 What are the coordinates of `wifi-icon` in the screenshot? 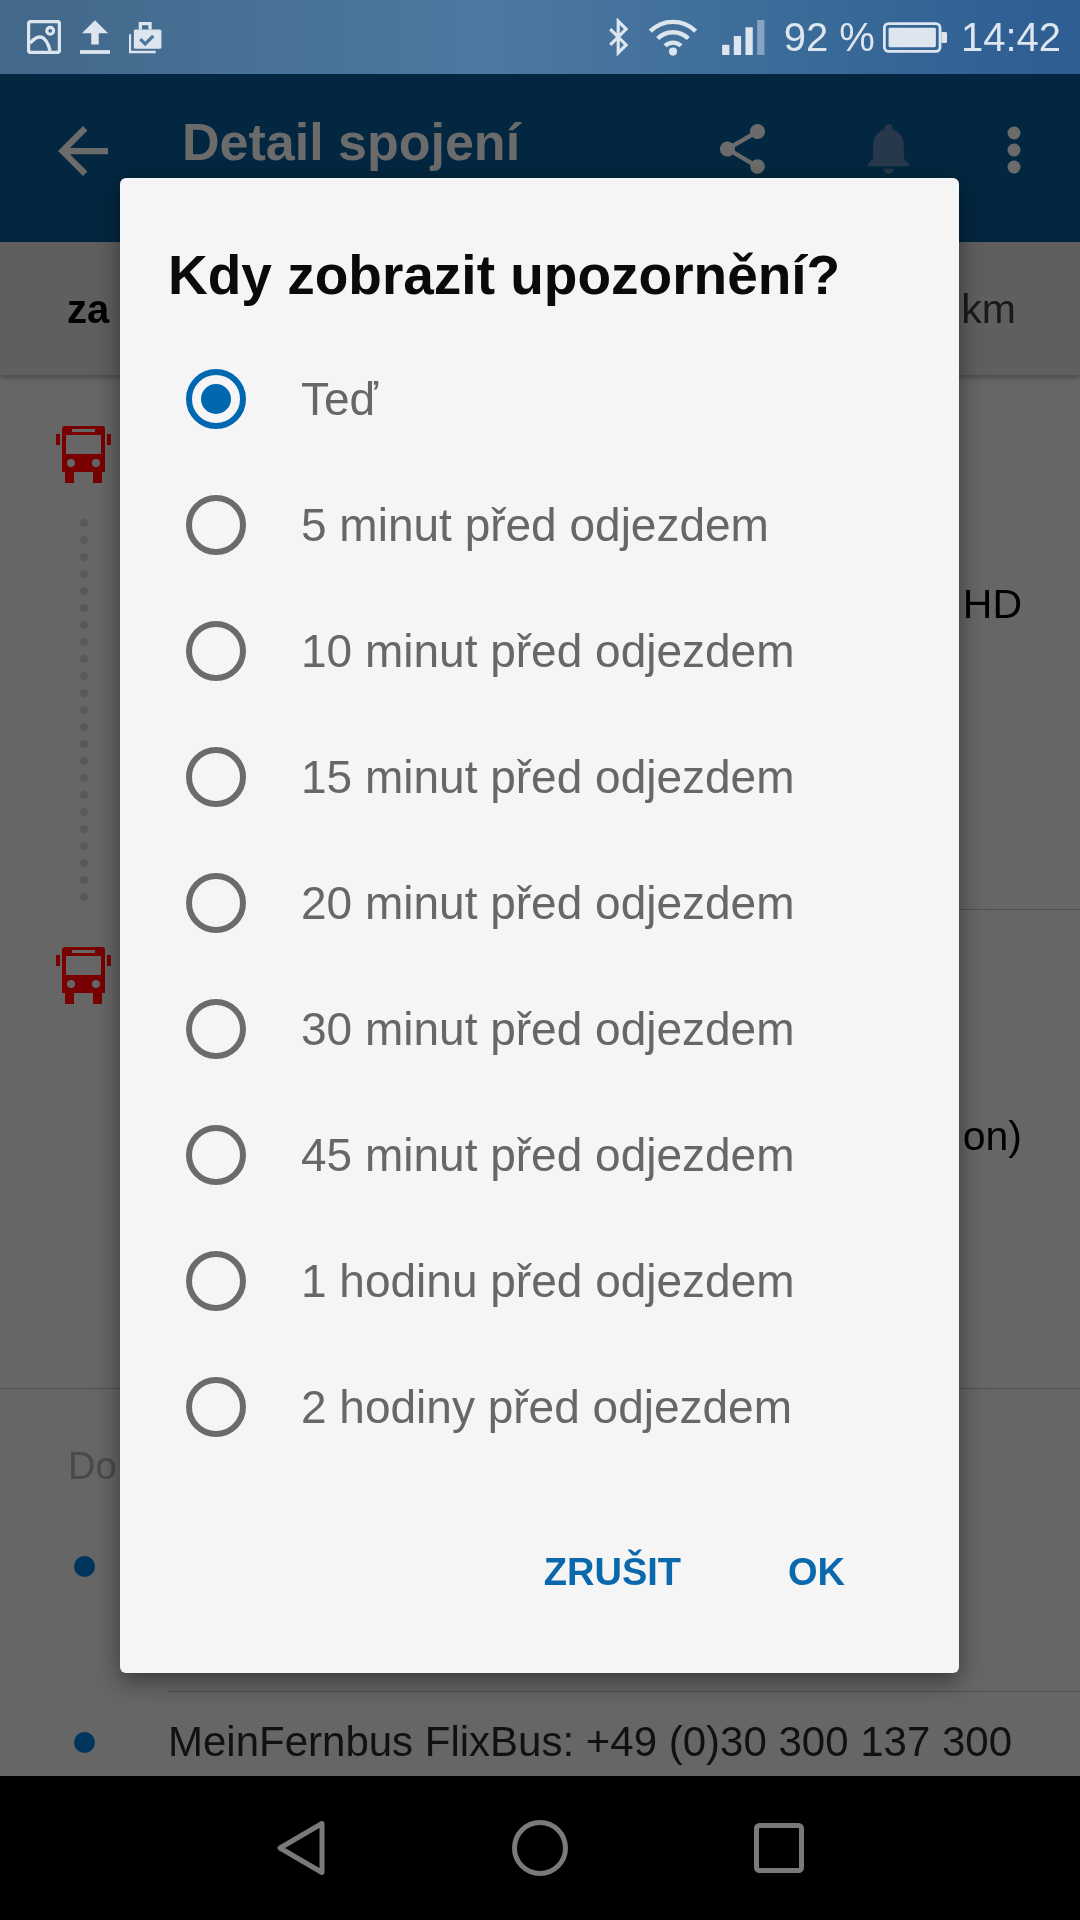 It's located at (672, 37).